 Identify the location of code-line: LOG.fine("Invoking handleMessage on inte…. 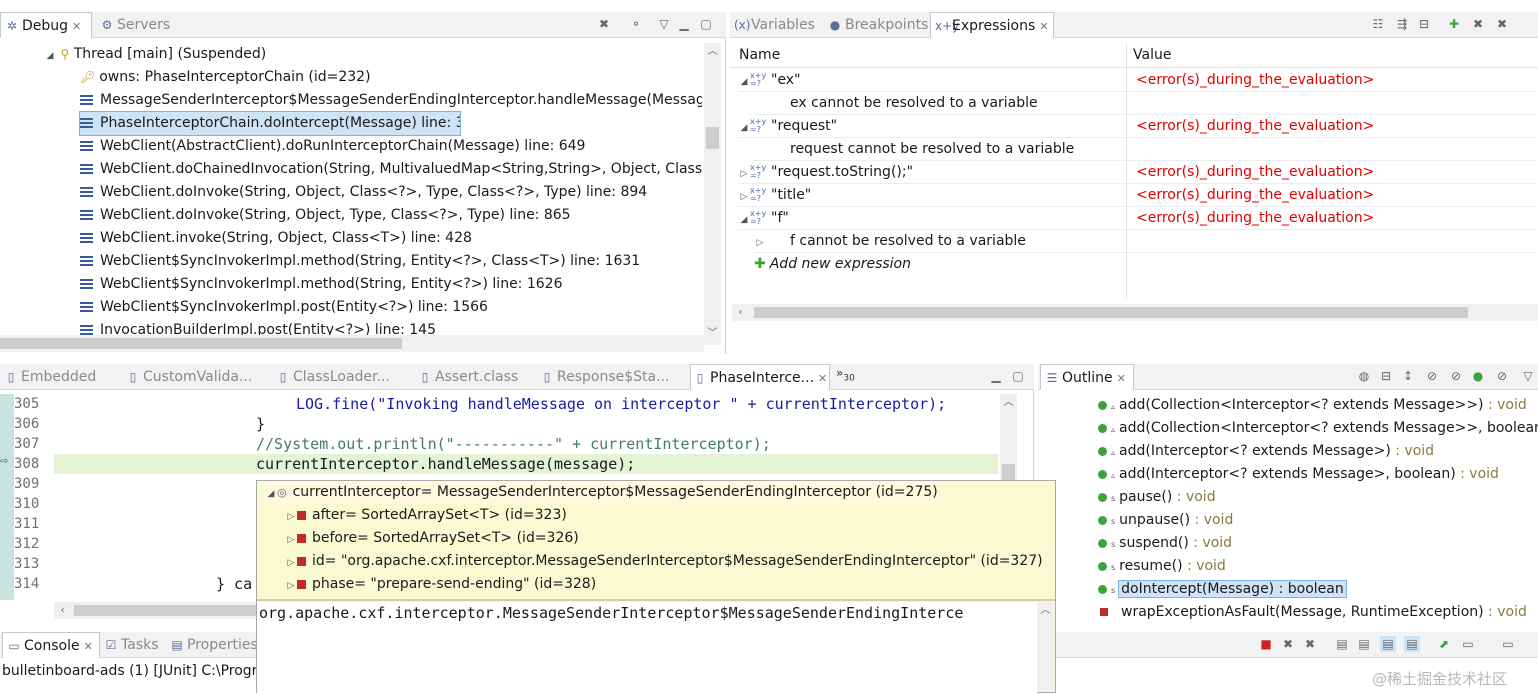
(621, 404).